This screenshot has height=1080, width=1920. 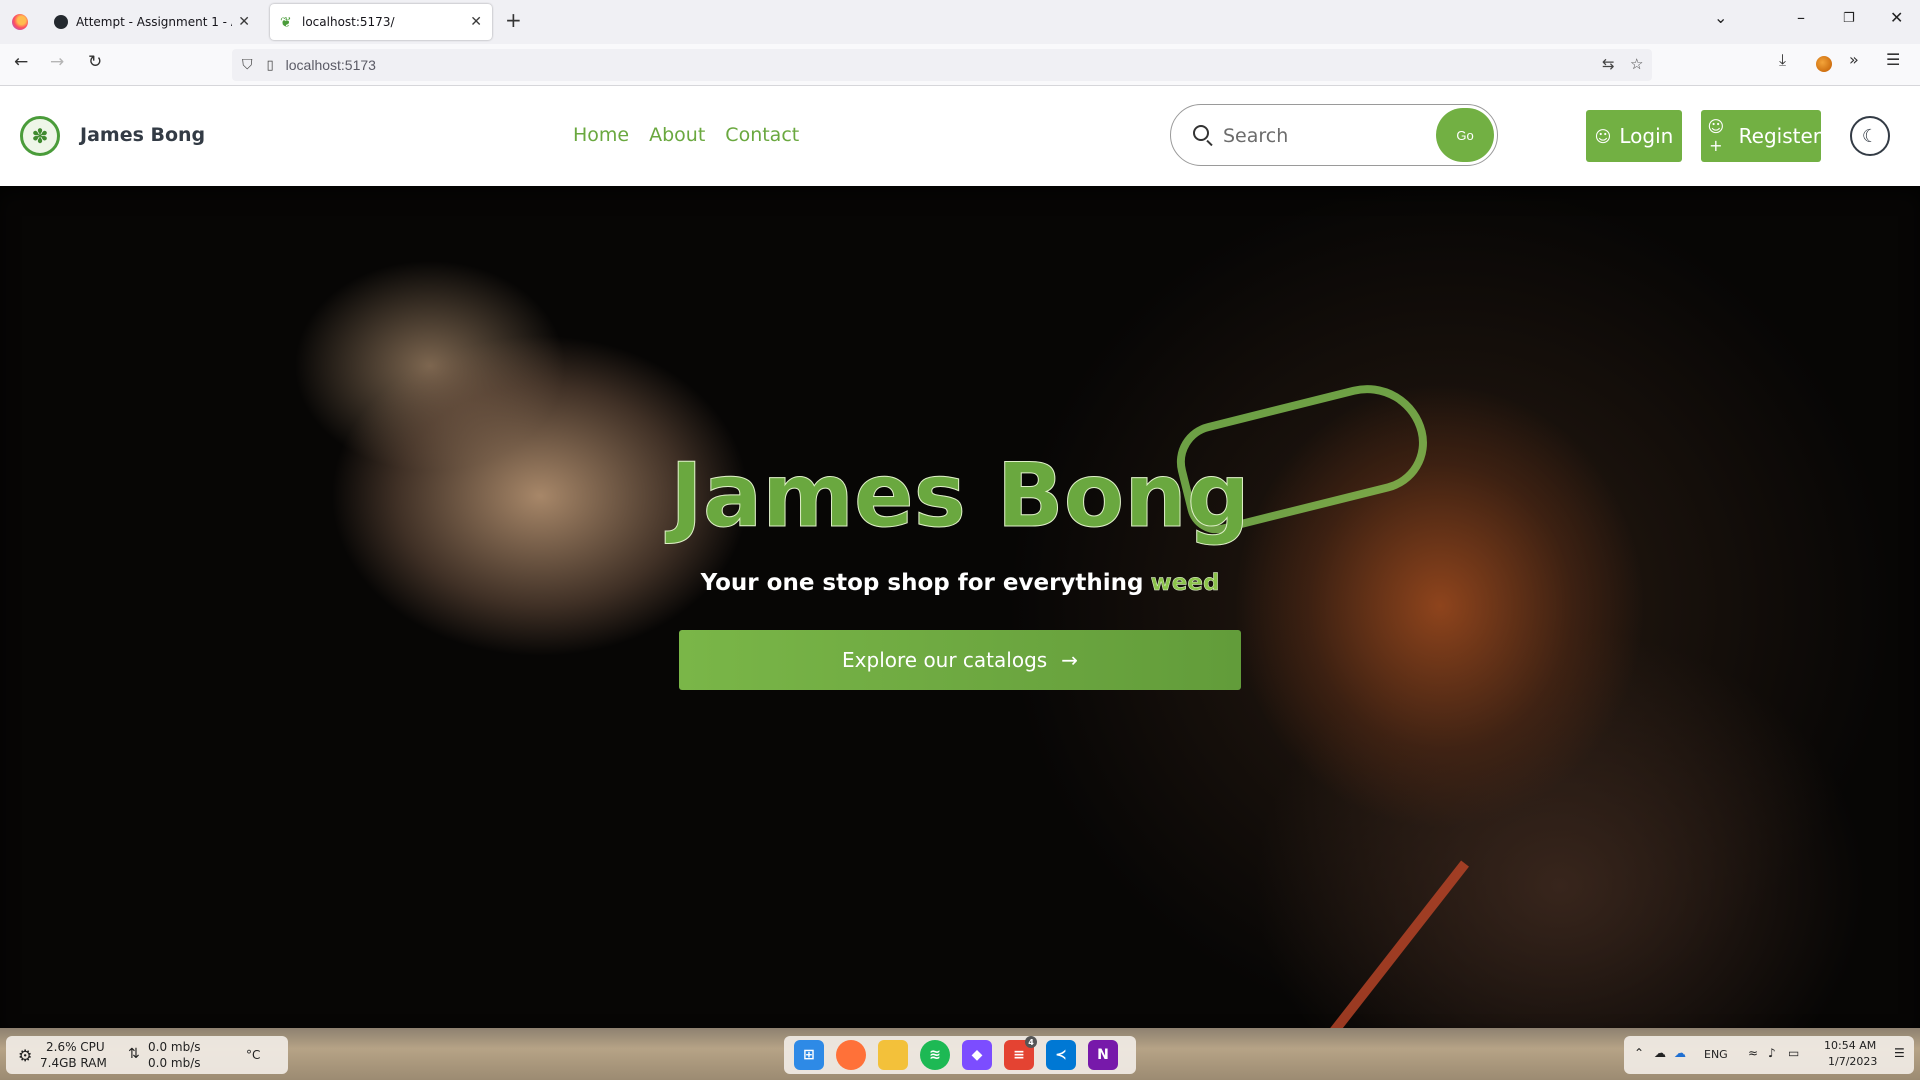 What do you see at coordinates (1852, 1061) in the screenshot?
I see `clock-date: 1/7/2023` at bounding box center [1852, 1061].